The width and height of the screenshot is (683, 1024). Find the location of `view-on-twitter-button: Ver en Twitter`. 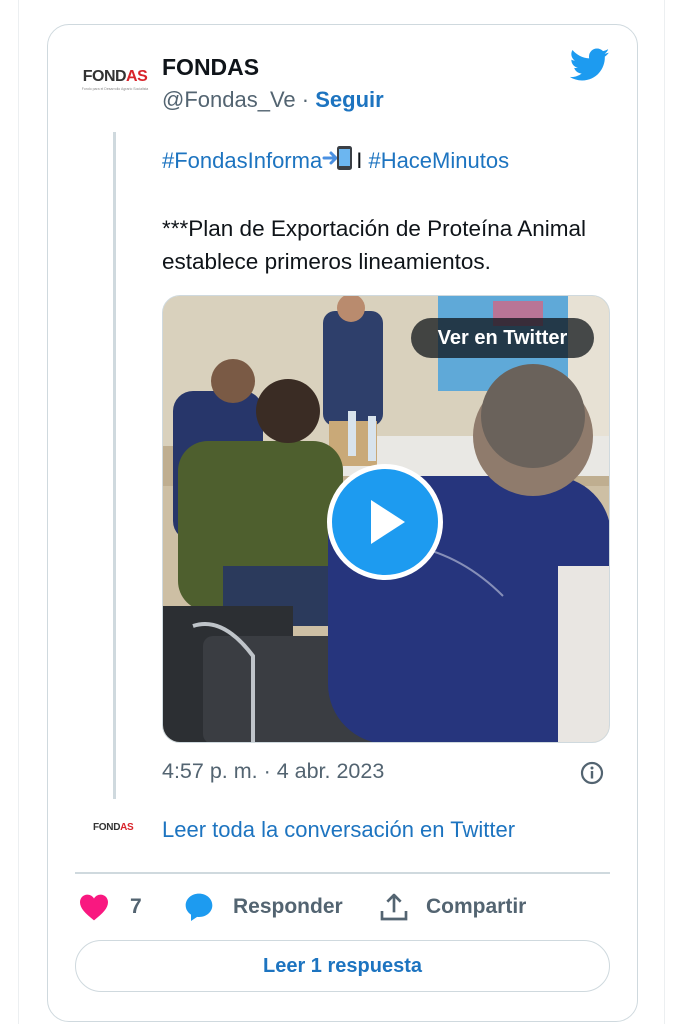

view-on-twitter-button: Ver en Twitter is located at coordinates (502, 338).